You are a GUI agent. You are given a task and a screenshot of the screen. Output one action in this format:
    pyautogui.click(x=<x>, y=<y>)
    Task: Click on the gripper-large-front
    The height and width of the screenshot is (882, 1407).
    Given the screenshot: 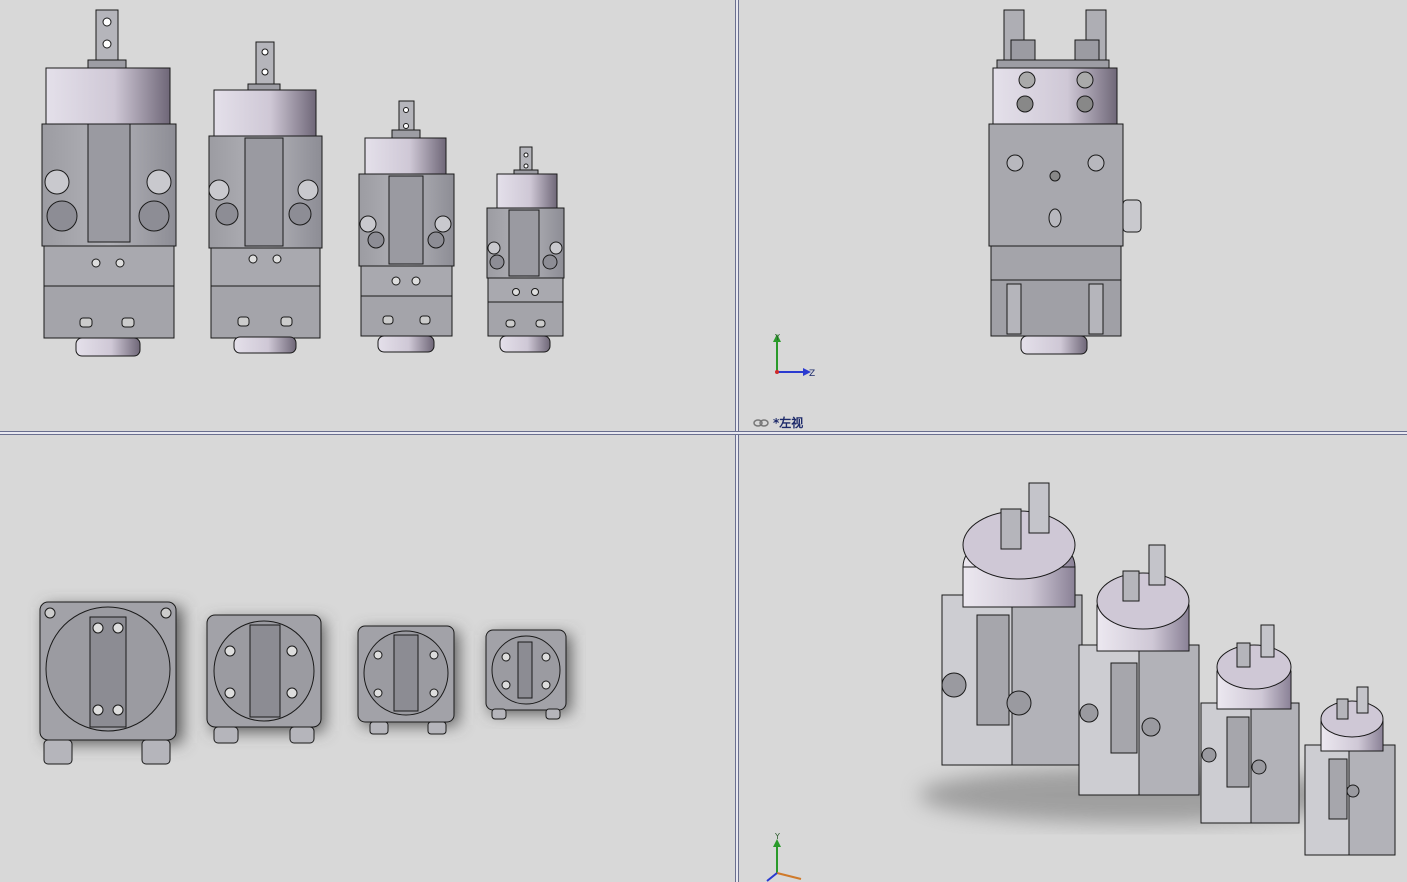 What is the action you would take?
    pyautogui.click(x=109, y=183)
    